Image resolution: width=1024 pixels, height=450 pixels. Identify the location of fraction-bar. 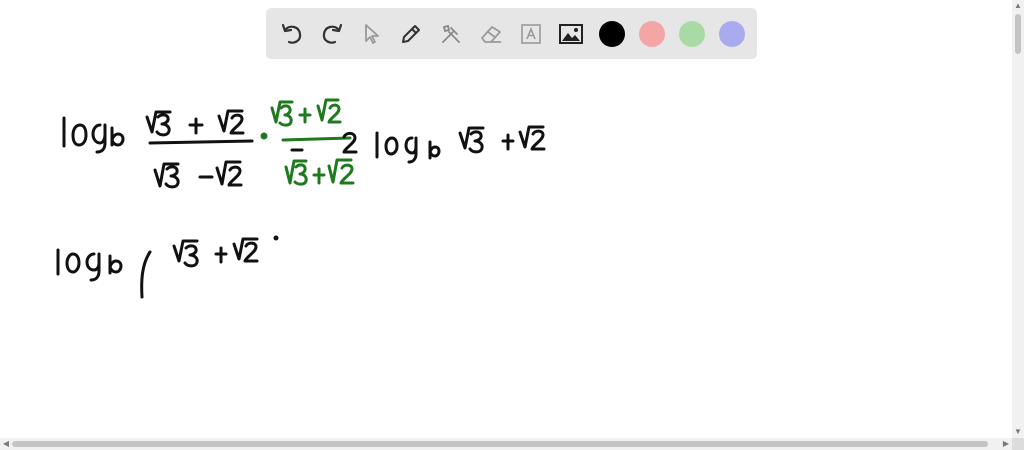
(201, 142).